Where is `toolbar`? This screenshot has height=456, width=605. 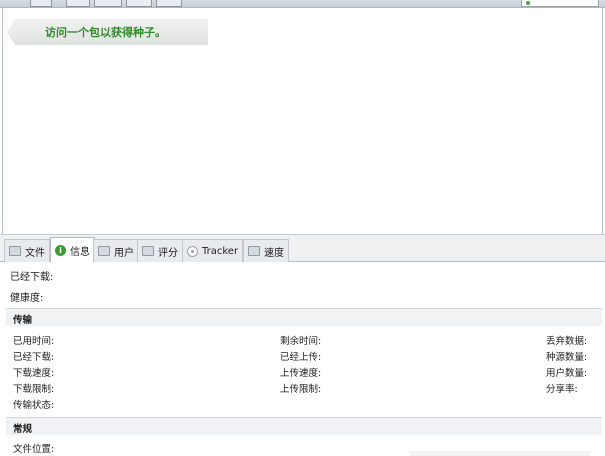 toolbar is located at coordinates (302, 4).